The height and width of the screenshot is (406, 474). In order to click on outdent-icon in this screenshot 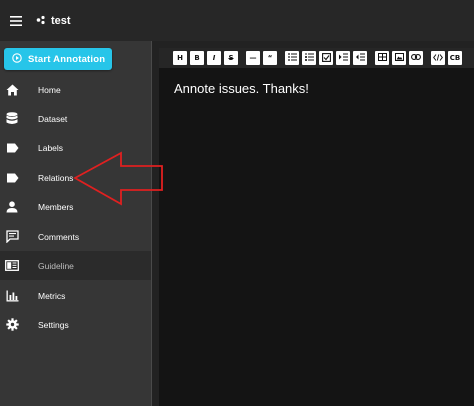, I will do `click(360, 58)`.